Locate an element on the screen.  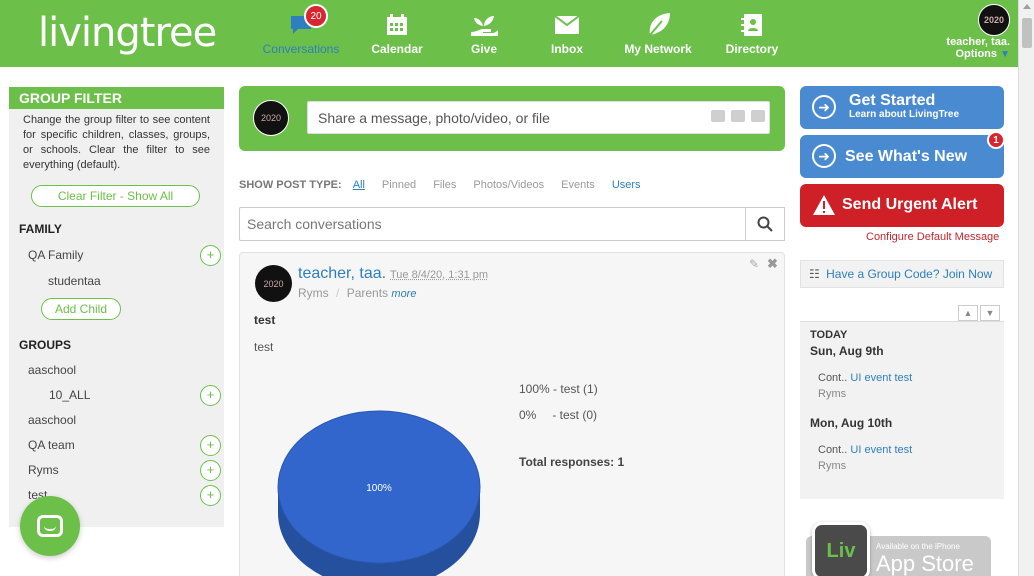
group-item-aaschool: aaschool is located at coordinates (52, 370).